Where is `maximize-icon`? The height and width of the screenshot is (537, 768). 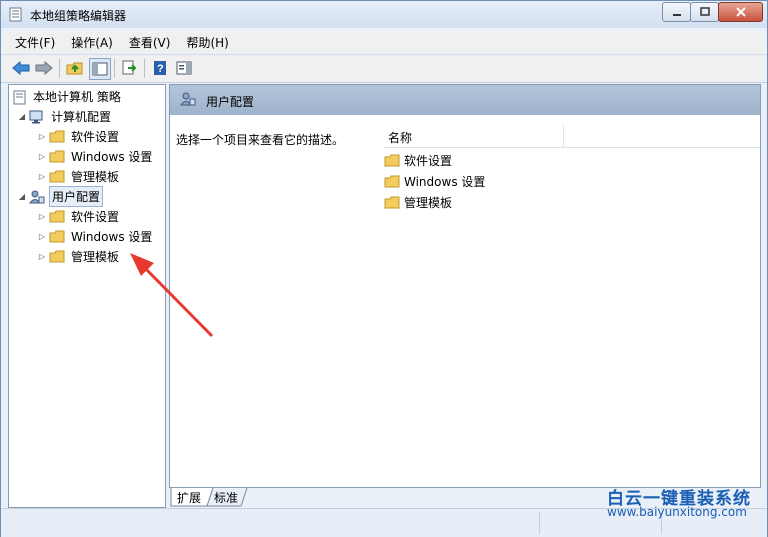
maximize-icon is located at coordinates (704, 11).